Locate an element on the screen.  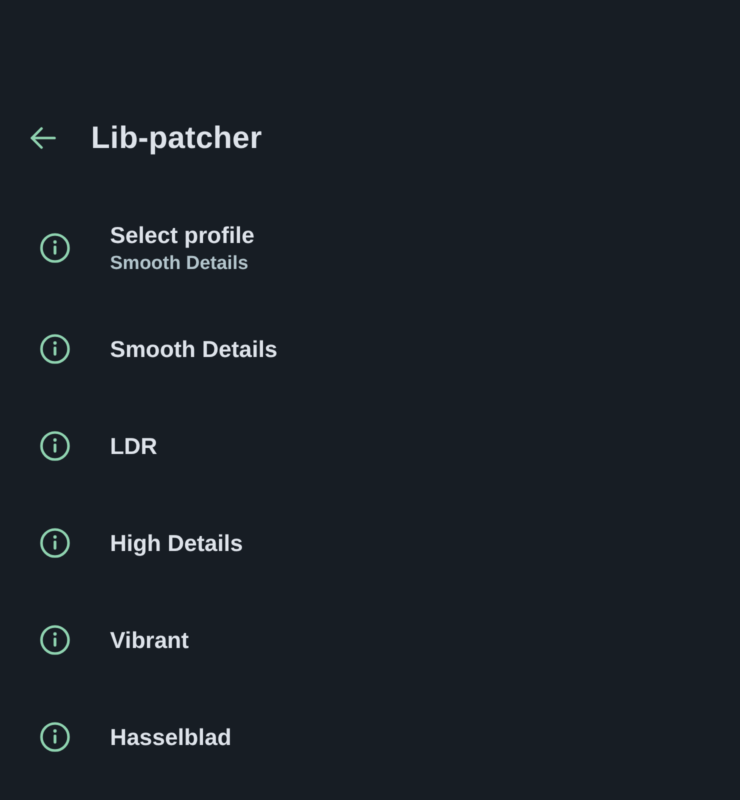
page-title: Lib-patcher is located at coordinates (176, 138).